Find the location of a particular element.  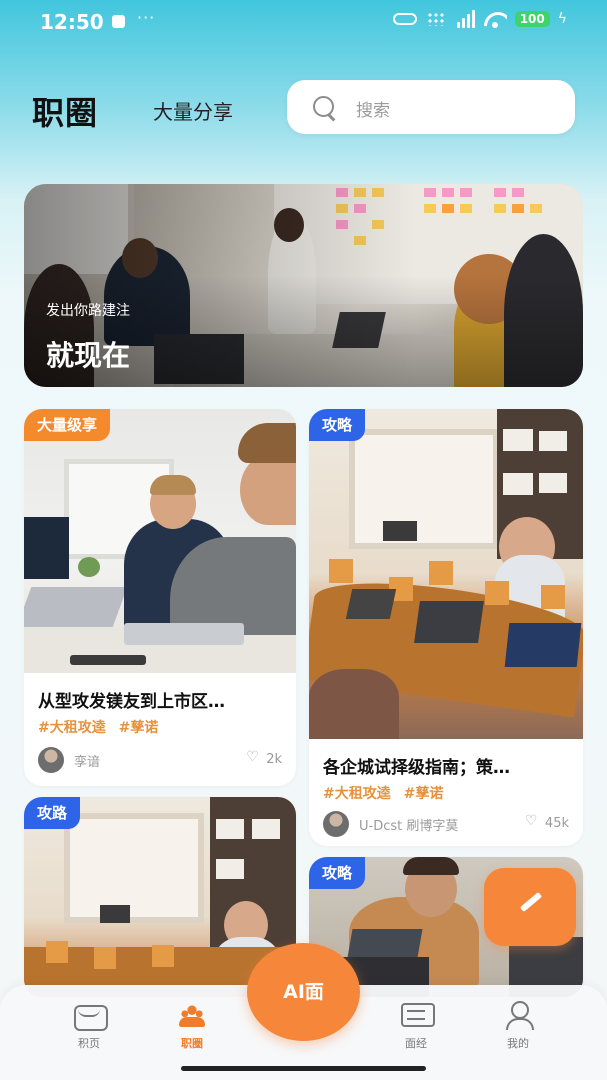

nav-label: 积页 is located at coordinates (89, 1043).